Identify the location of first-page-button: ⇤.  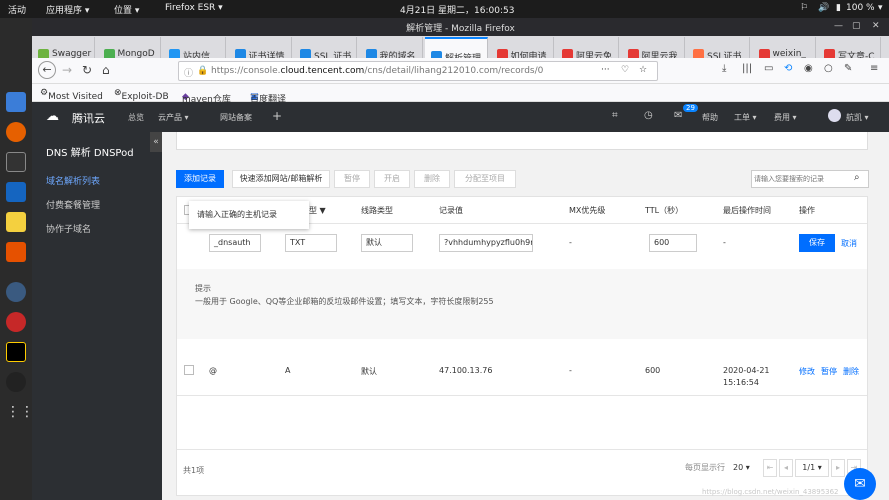
(770, 468).